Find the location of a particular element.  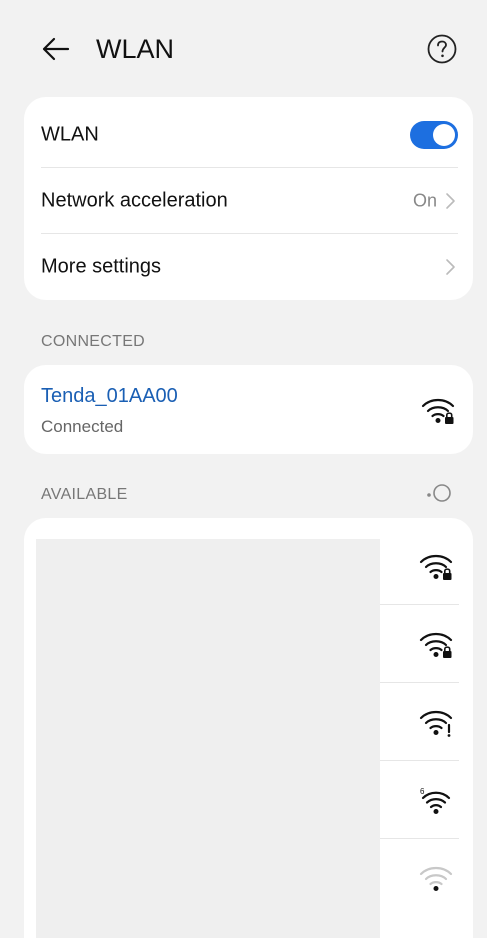

wlan-toggle-switch is located at coordinates (434, 135).